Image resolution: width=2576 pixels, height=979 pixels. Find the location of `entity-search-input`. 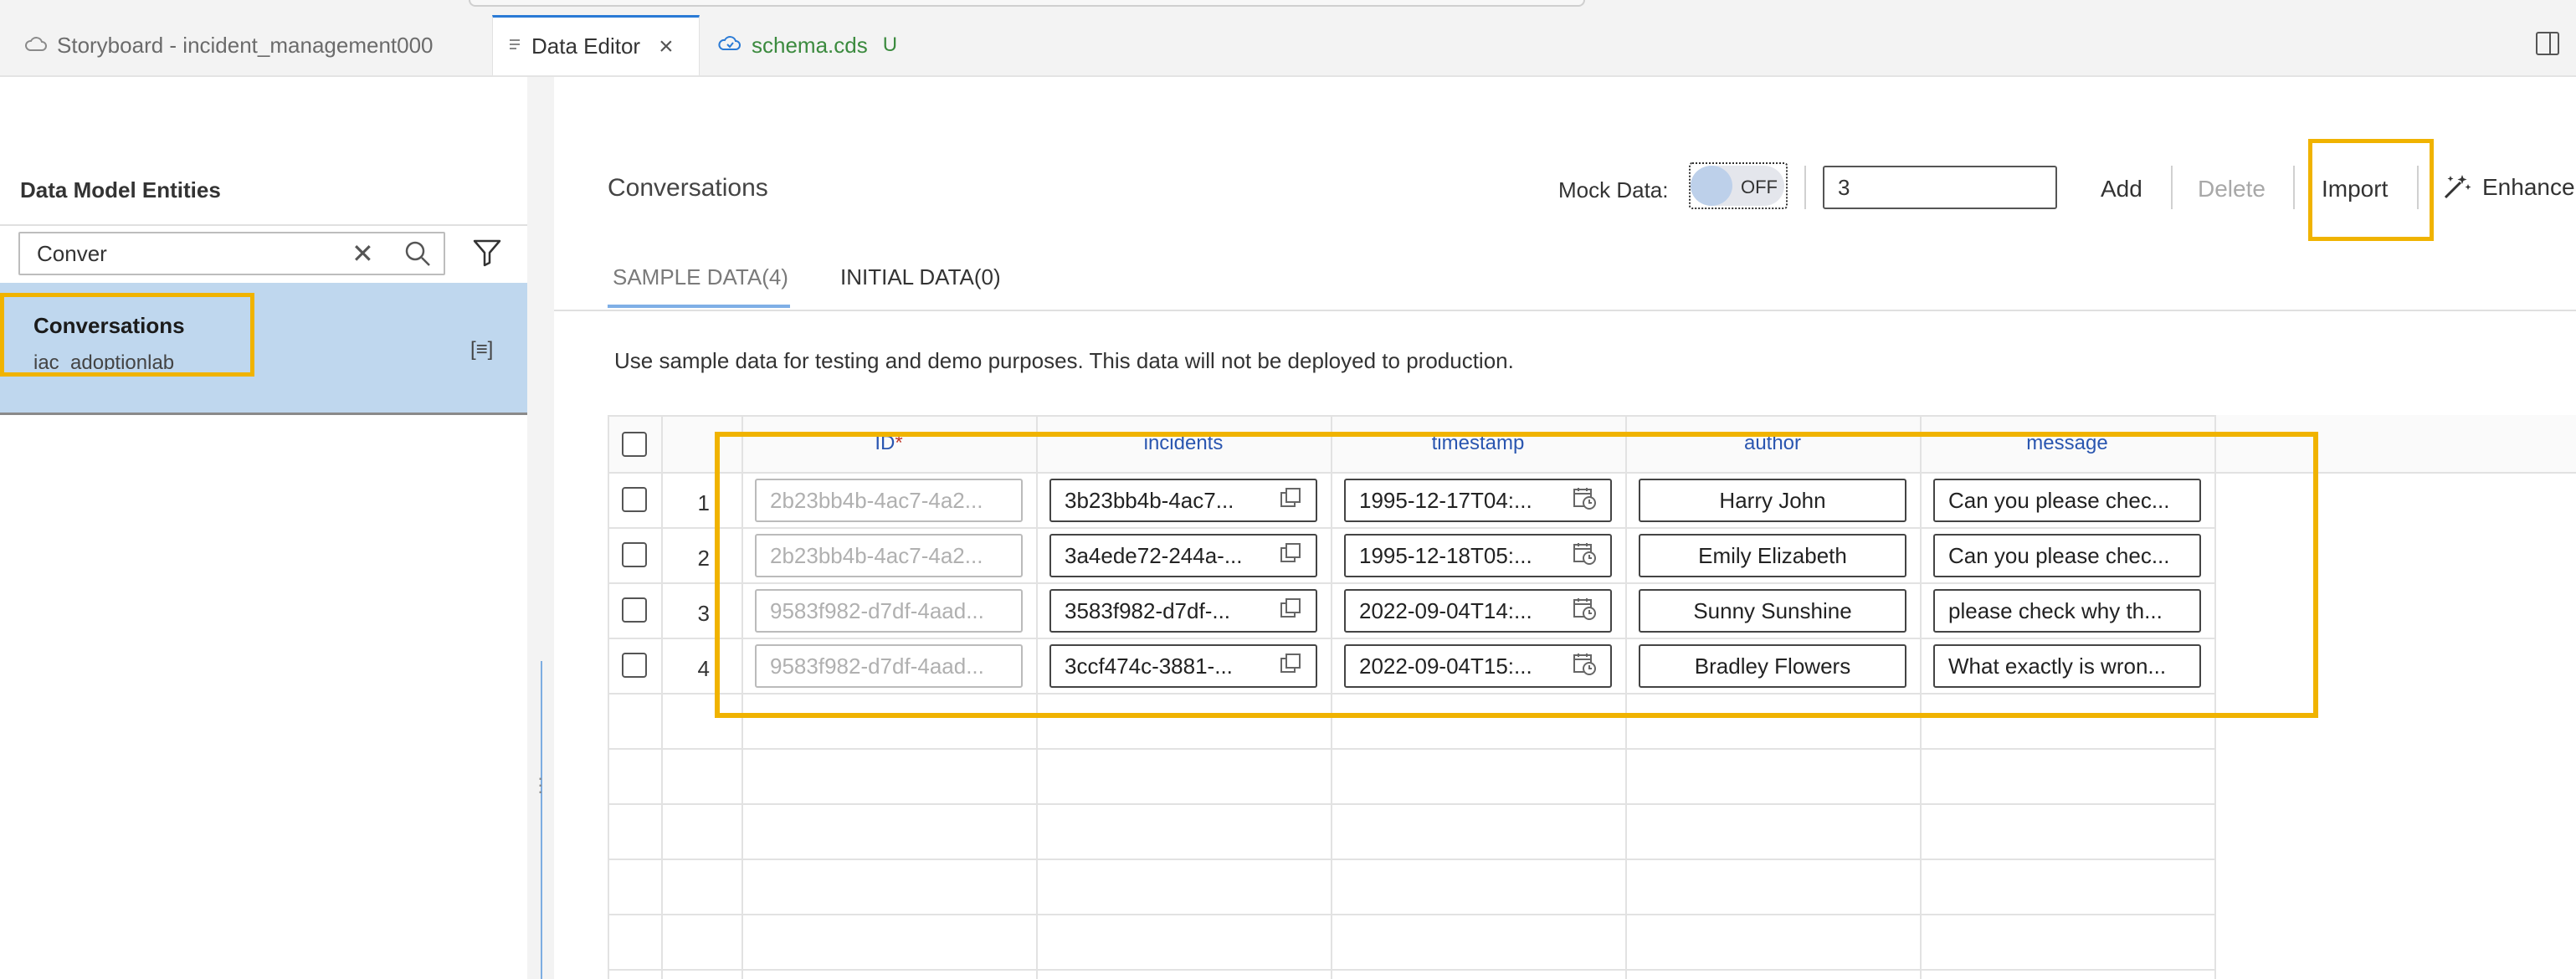

entity-search-input is located at coordinates (179, 253).